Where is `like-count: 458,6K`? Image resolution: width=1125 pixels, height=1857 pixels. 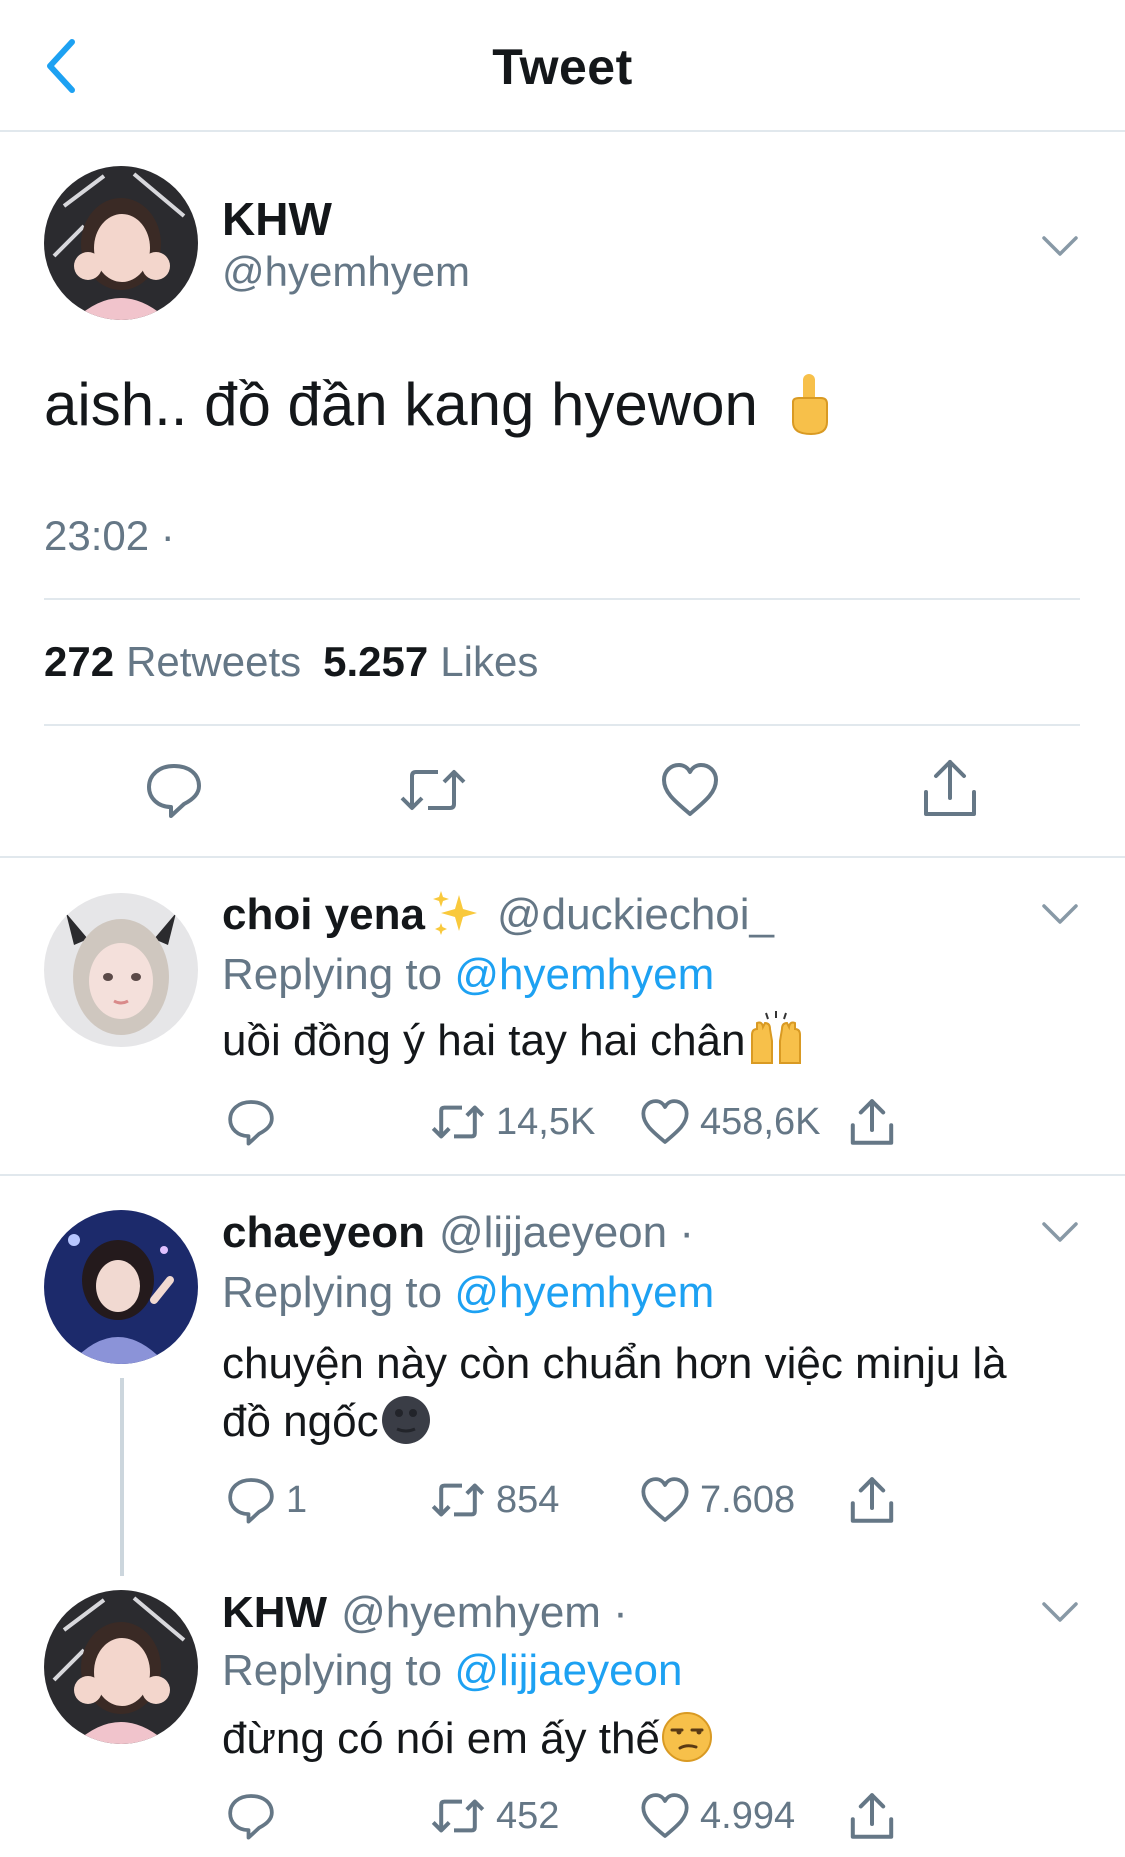 like-count: 458,6K is located at coordinates (760, 1121).